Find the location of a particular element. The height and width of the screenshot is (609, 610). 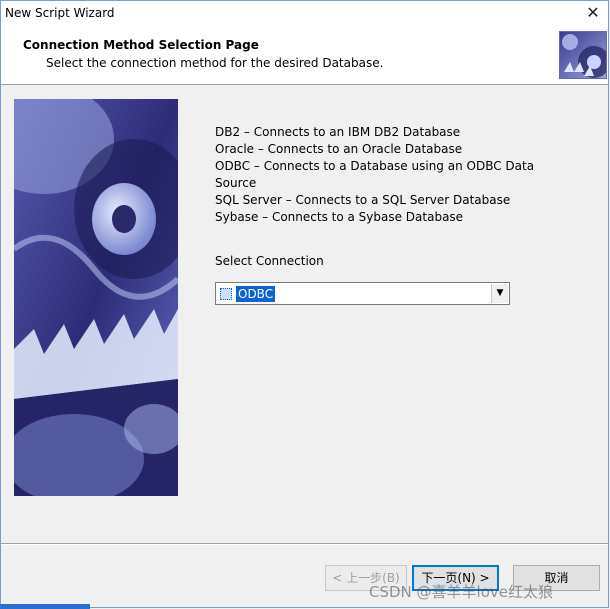

desc-oracle: Oracle – Connects to an Oracle Database is located at coordinates (339, 149).